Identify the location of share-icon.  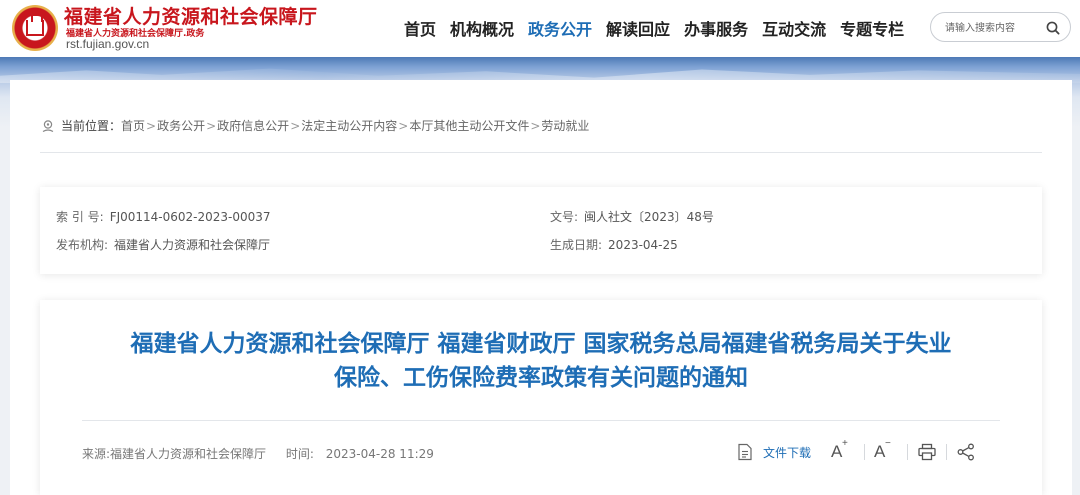
(965, 452).